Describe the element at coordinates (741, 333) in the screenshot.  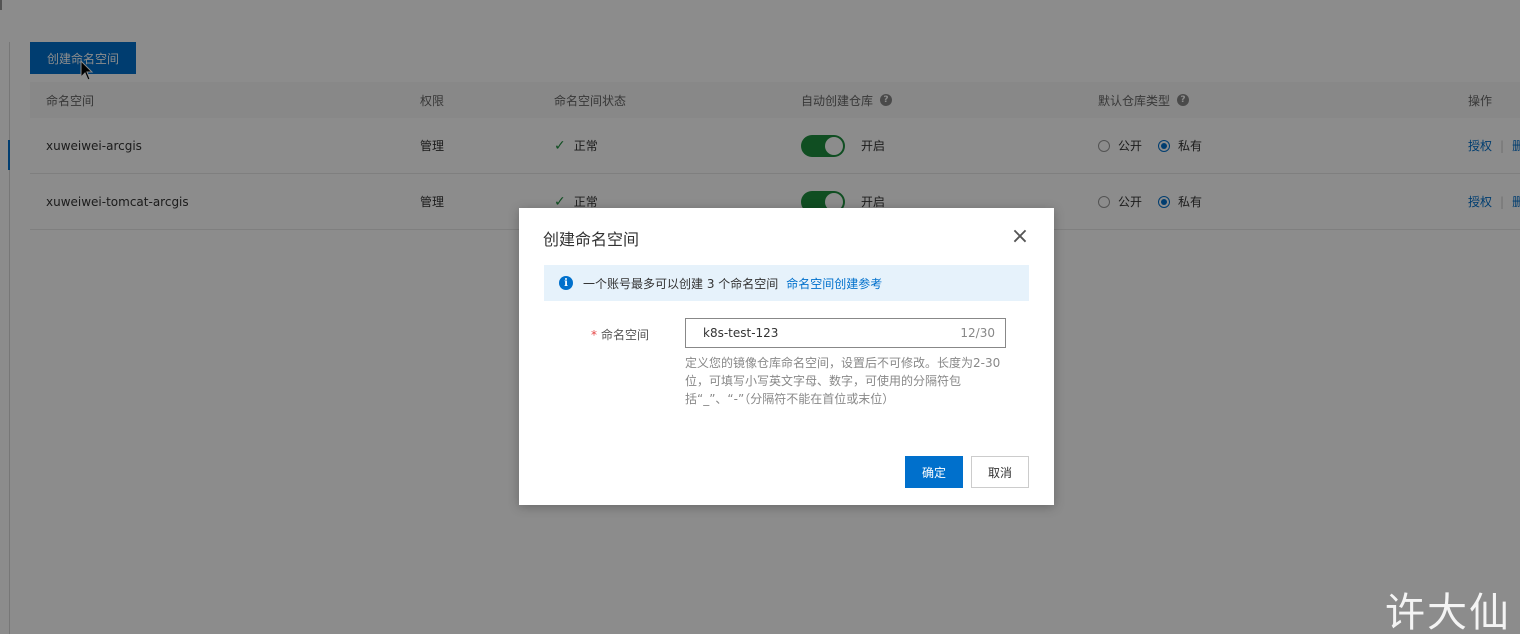
I see `namespace-input-value: k8s-test-123` at that location.